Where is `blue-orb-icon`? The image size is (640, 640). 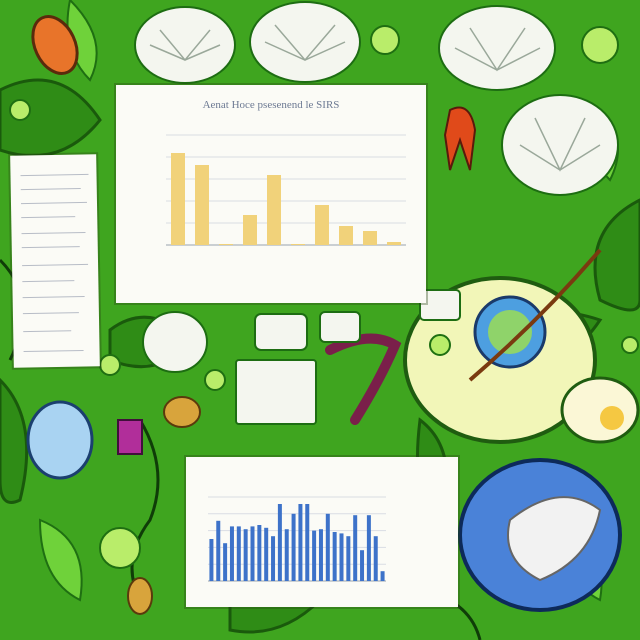
blue-orb-icon is located at coordinates (60, 440).